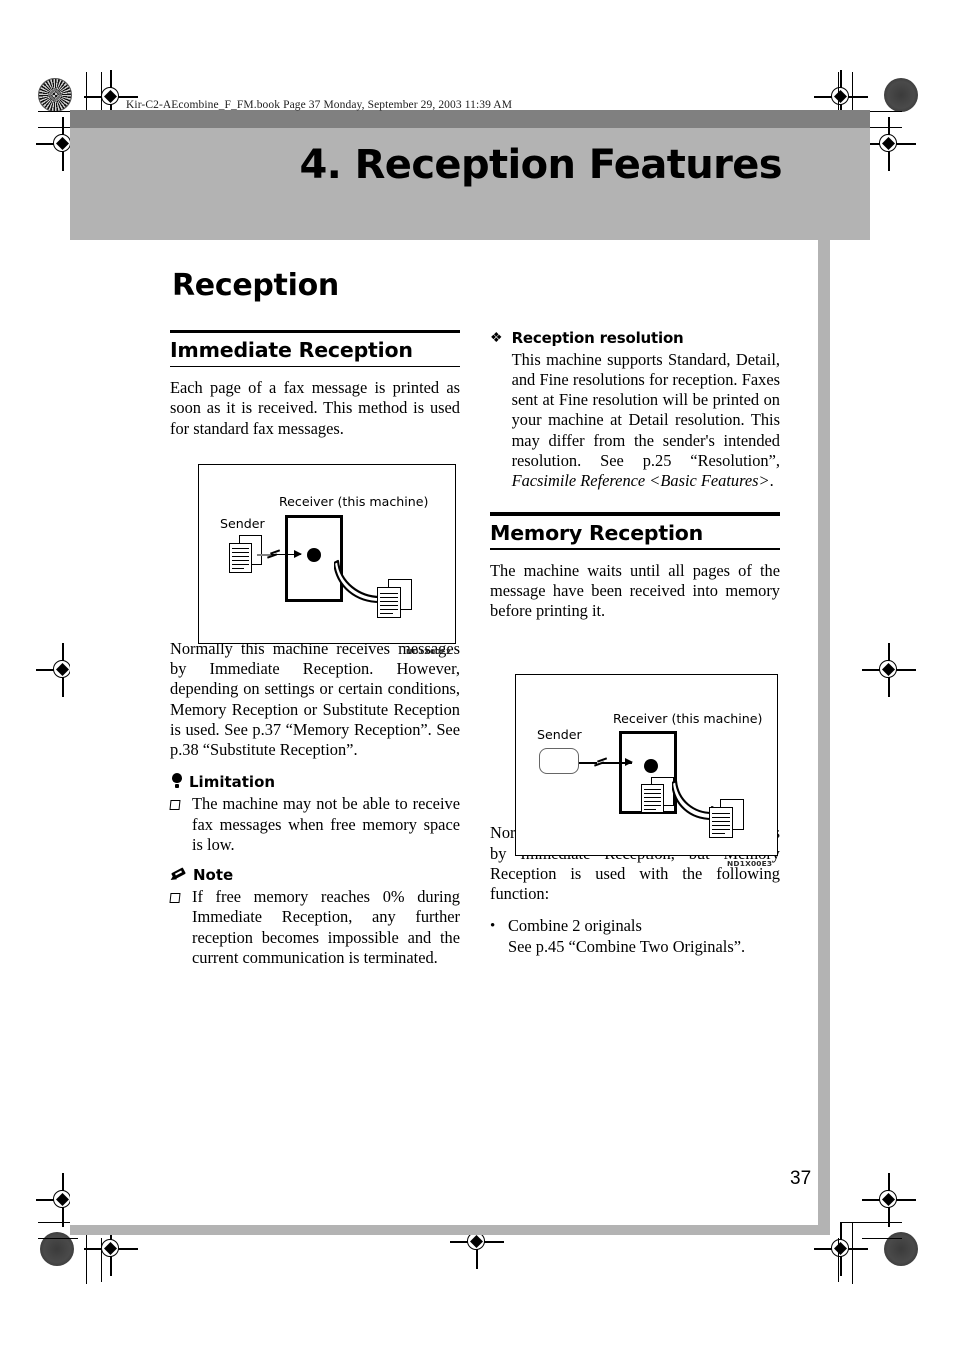 Image resolution: width=954 pixels, height=1348 pixels. What do you see at coordinates (597, 338) in the screenshot?
I see `reception-resolution-heading: Reception resolution` at bounding box center [597, 338].